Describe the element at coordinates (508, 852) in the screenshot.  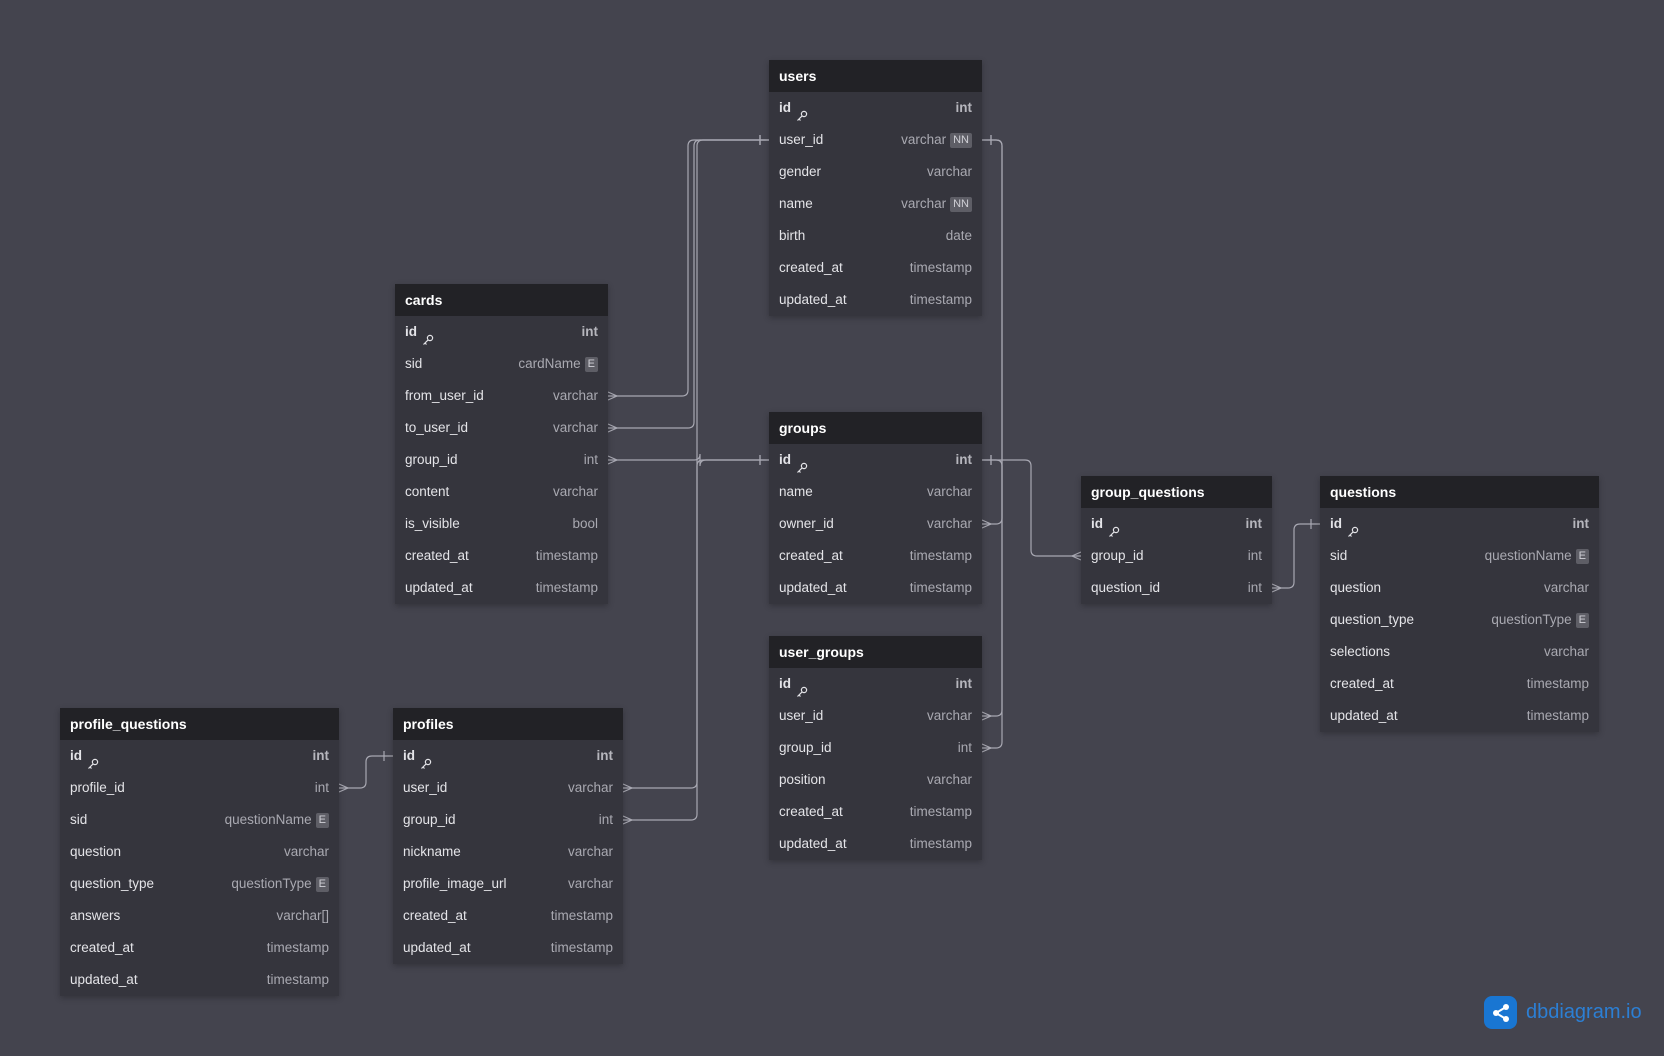
I see `field-row: nickname varchar` at that location.